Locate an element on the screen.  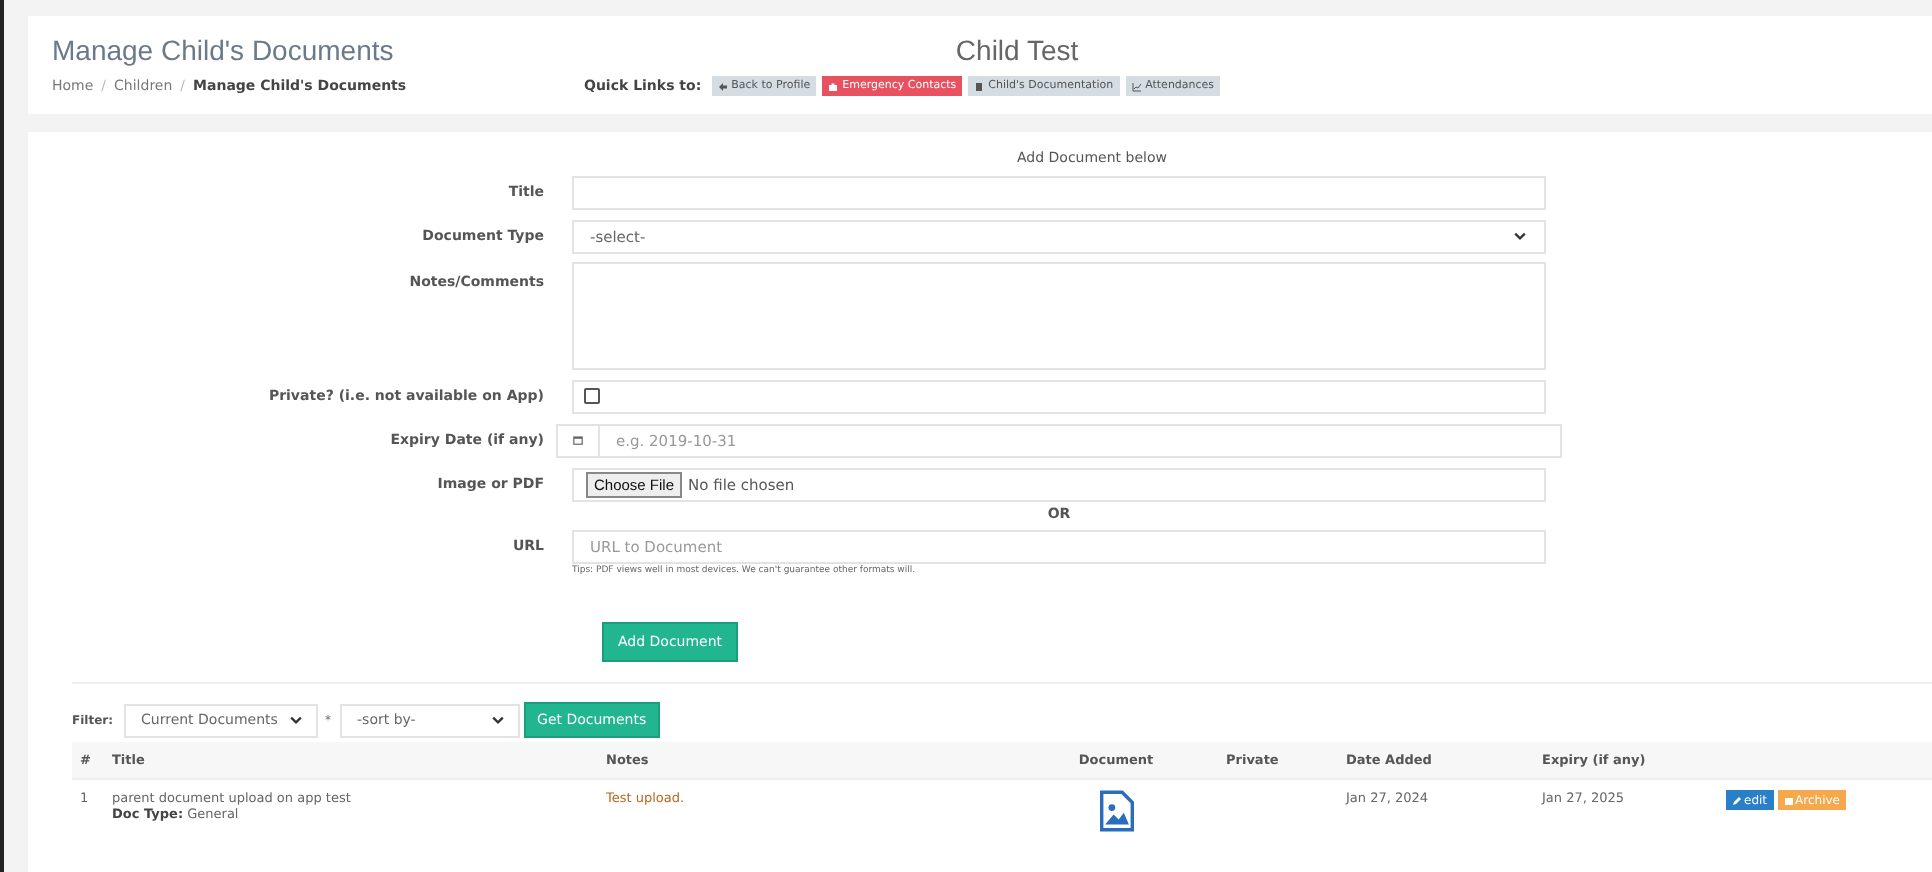
page-title: Manage Child's Documents is located at coordinates (224, 50).